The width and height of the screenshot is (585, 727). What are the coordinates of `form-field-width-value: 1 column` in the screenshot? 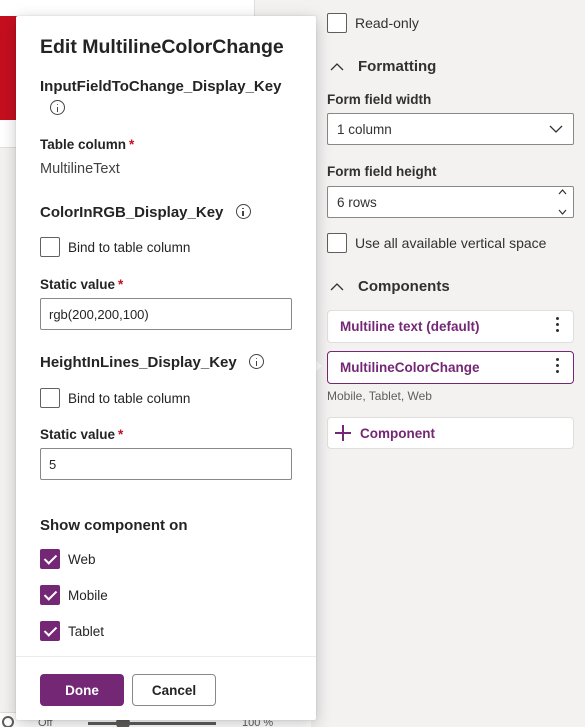 It's located at (364, 129).